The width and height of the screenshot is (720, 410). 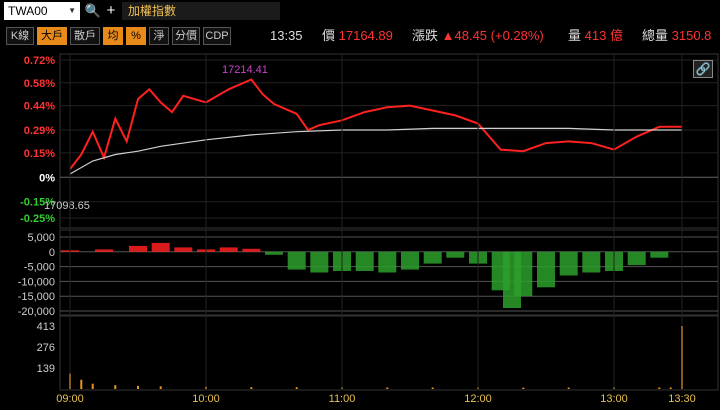 I want to click on y-tick-label: 0.29%, so click(x=39, y=131).